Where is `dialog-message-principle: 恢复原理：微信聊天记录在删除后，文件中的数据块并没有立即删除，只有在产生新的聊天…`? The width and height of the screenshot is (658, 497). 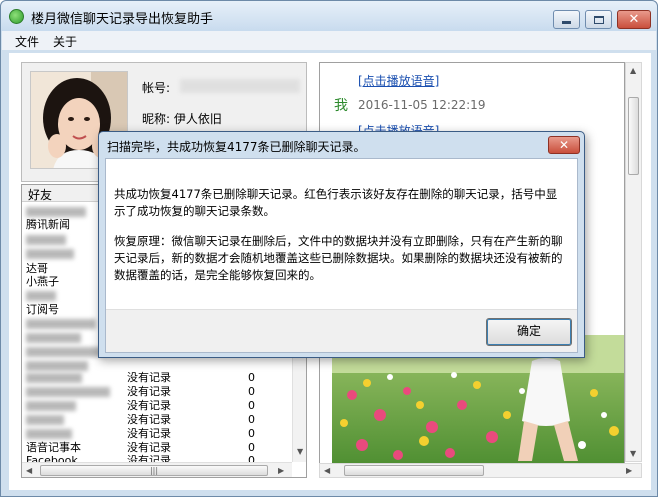 dialog-message-principle: 恢复原理：微信聊天记录在删除后，文件中的数据块并没有立即删除，只有在产生新的聊天… is located at coordinates (338, 258).